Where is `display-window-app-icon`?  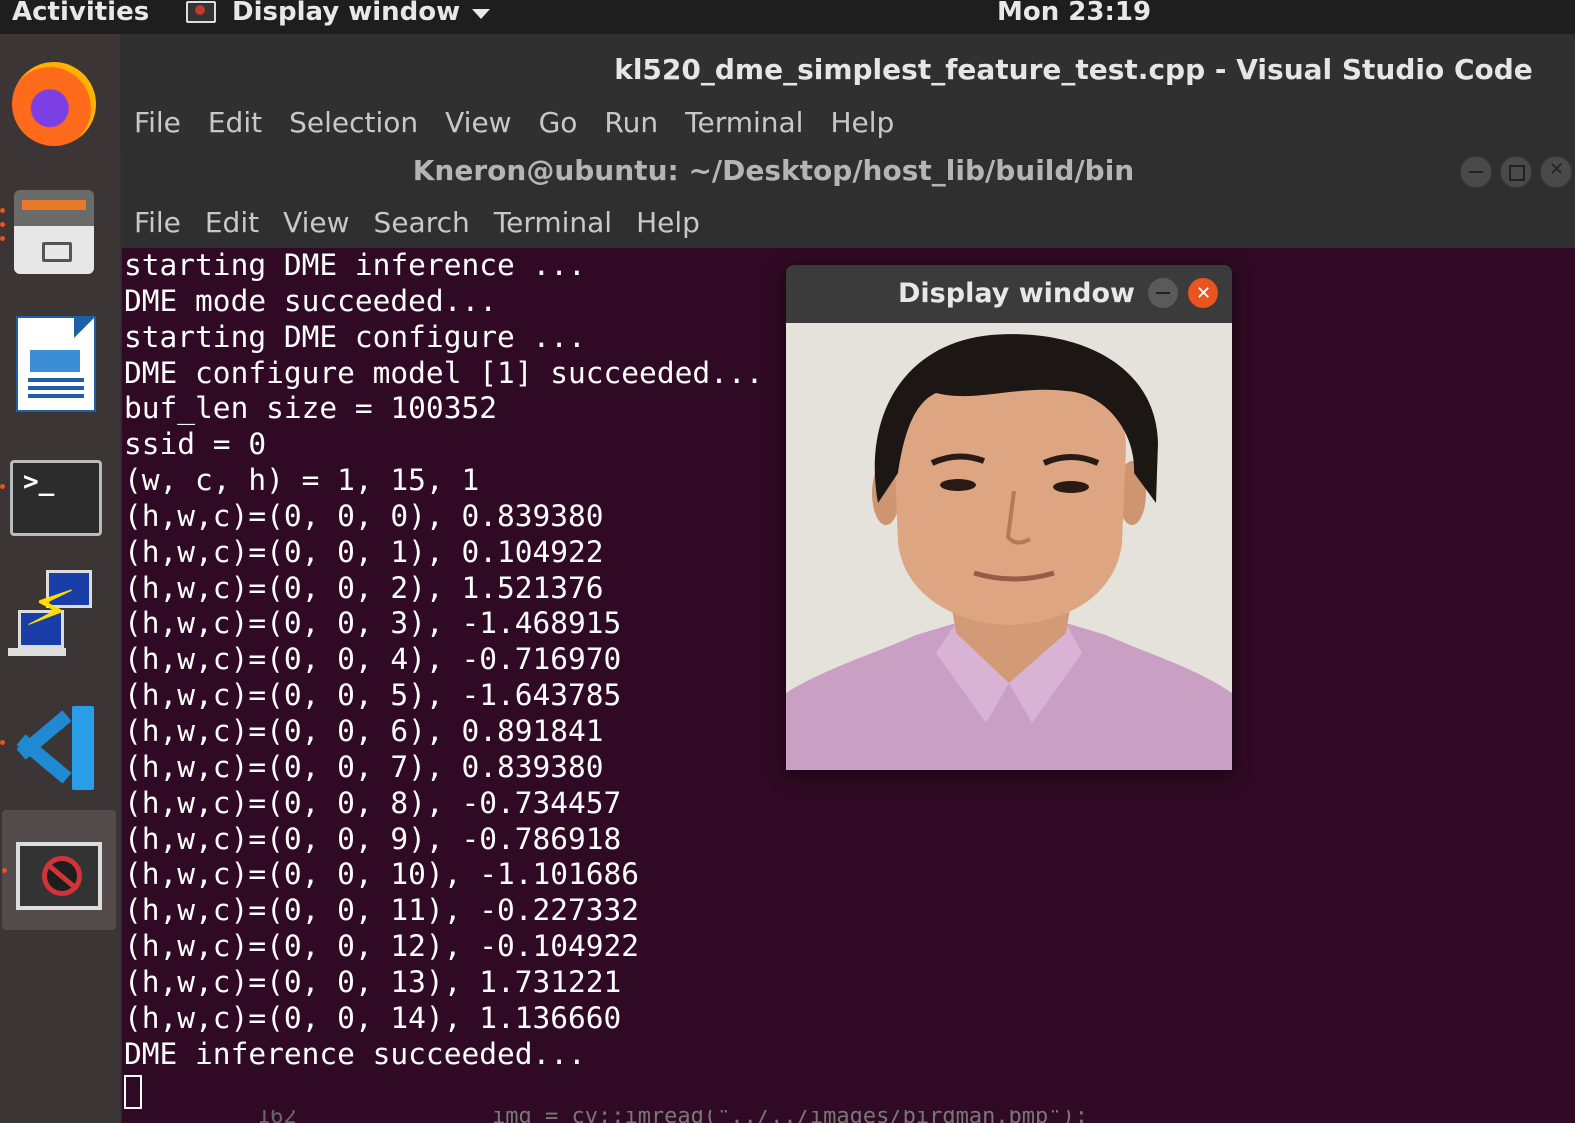 display-window-app-icon is located at coordinates (59, 876).